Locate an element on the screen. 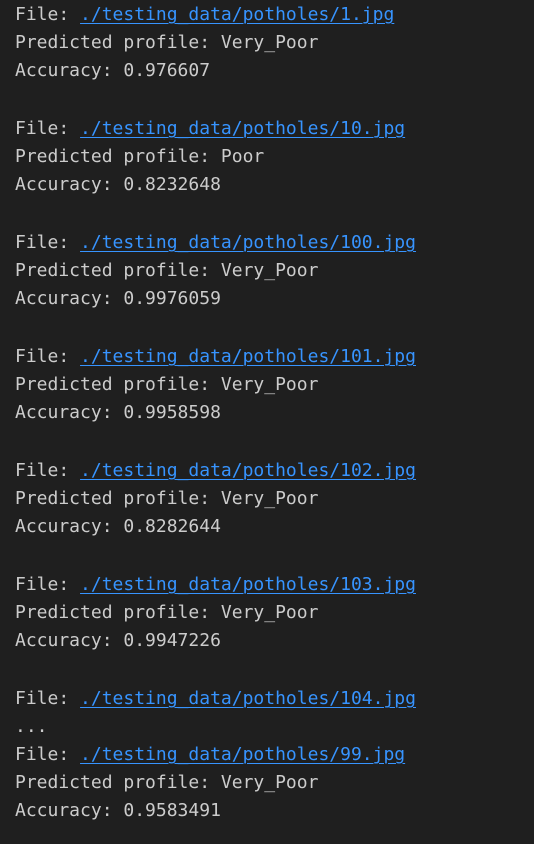 The width and height of the screenshot is (534, 844). file-link: ./testing_data/potholes/10.jpg is located at coordinates (242, 128).